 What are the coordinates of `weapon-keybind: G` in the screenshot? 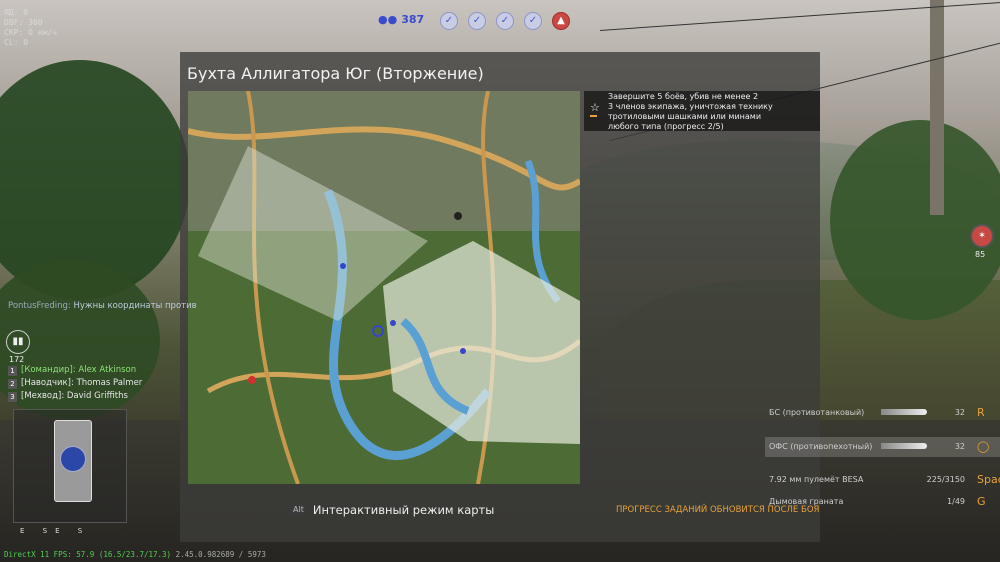 It's located at (981, 501).